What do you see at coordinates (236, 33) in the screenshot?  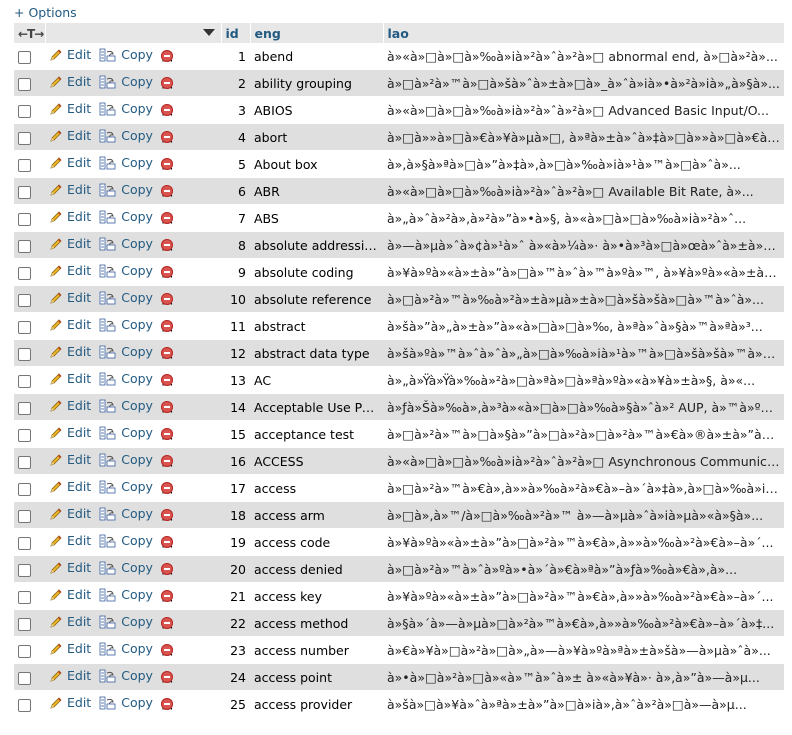 I see `column-header-id: id` at bounding box center [236, 33].